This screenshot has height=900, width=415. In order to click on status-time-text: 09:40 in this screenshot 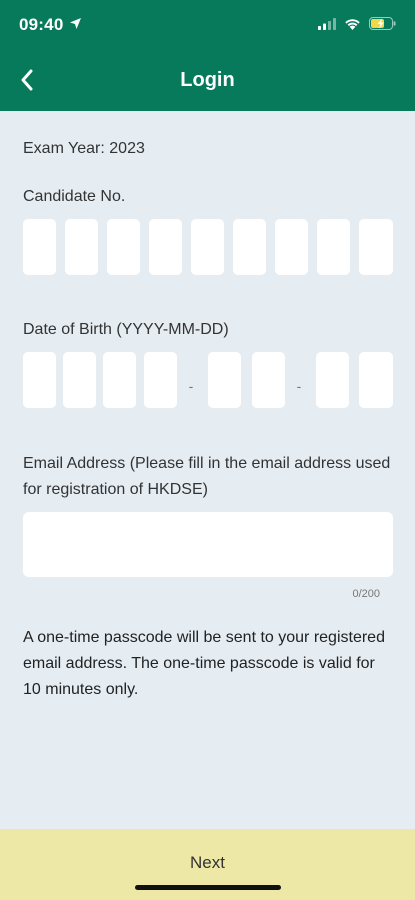, I will do `click(41, 24)`.